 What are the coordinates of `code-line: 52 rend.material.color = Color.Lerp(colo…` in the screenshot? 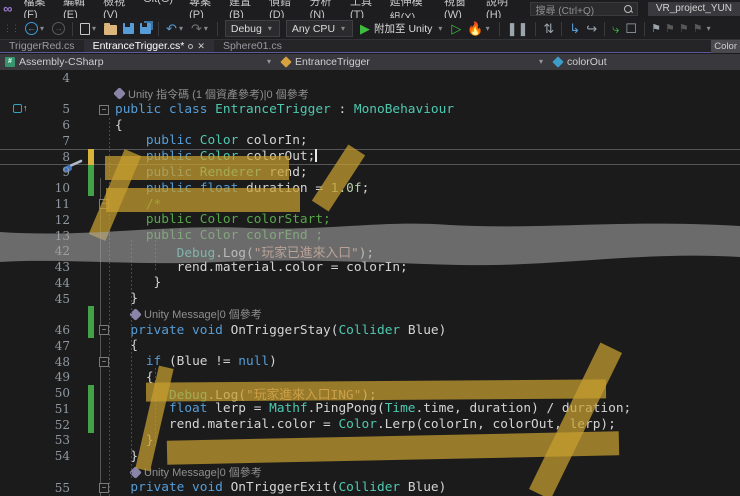 It's located at (370, 424).